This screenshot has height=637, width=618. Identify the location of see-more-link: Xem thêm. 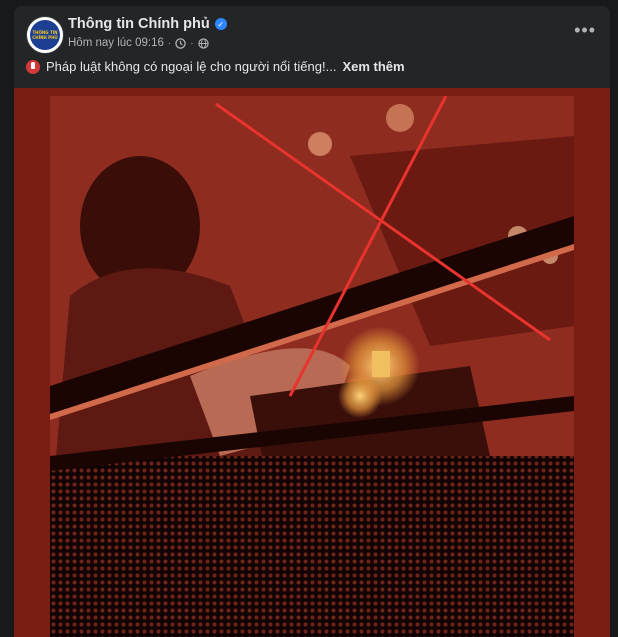
(373, 66).